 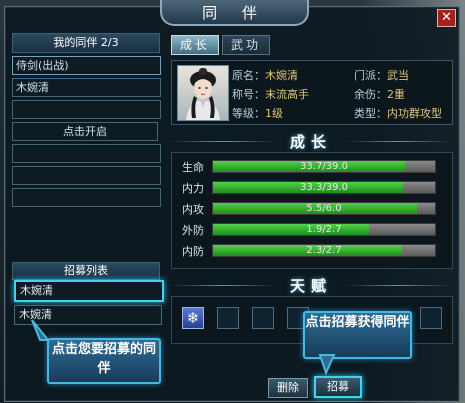 What do you see at coordinates (195, 45) in the screenshot?
I see `tab-growth: 成长` at bounding box center [195, 45].